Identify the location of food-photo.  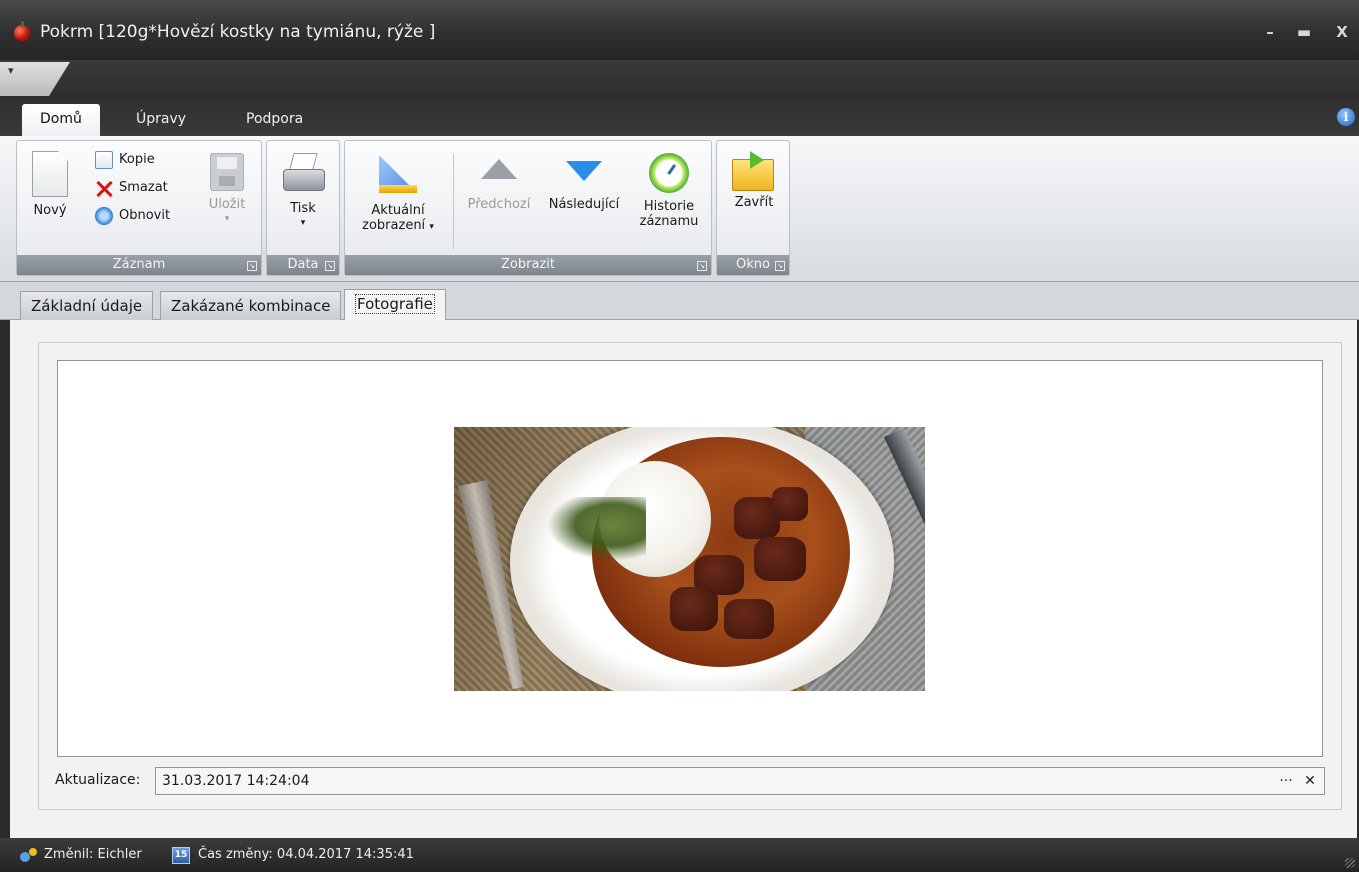
(689, 559).